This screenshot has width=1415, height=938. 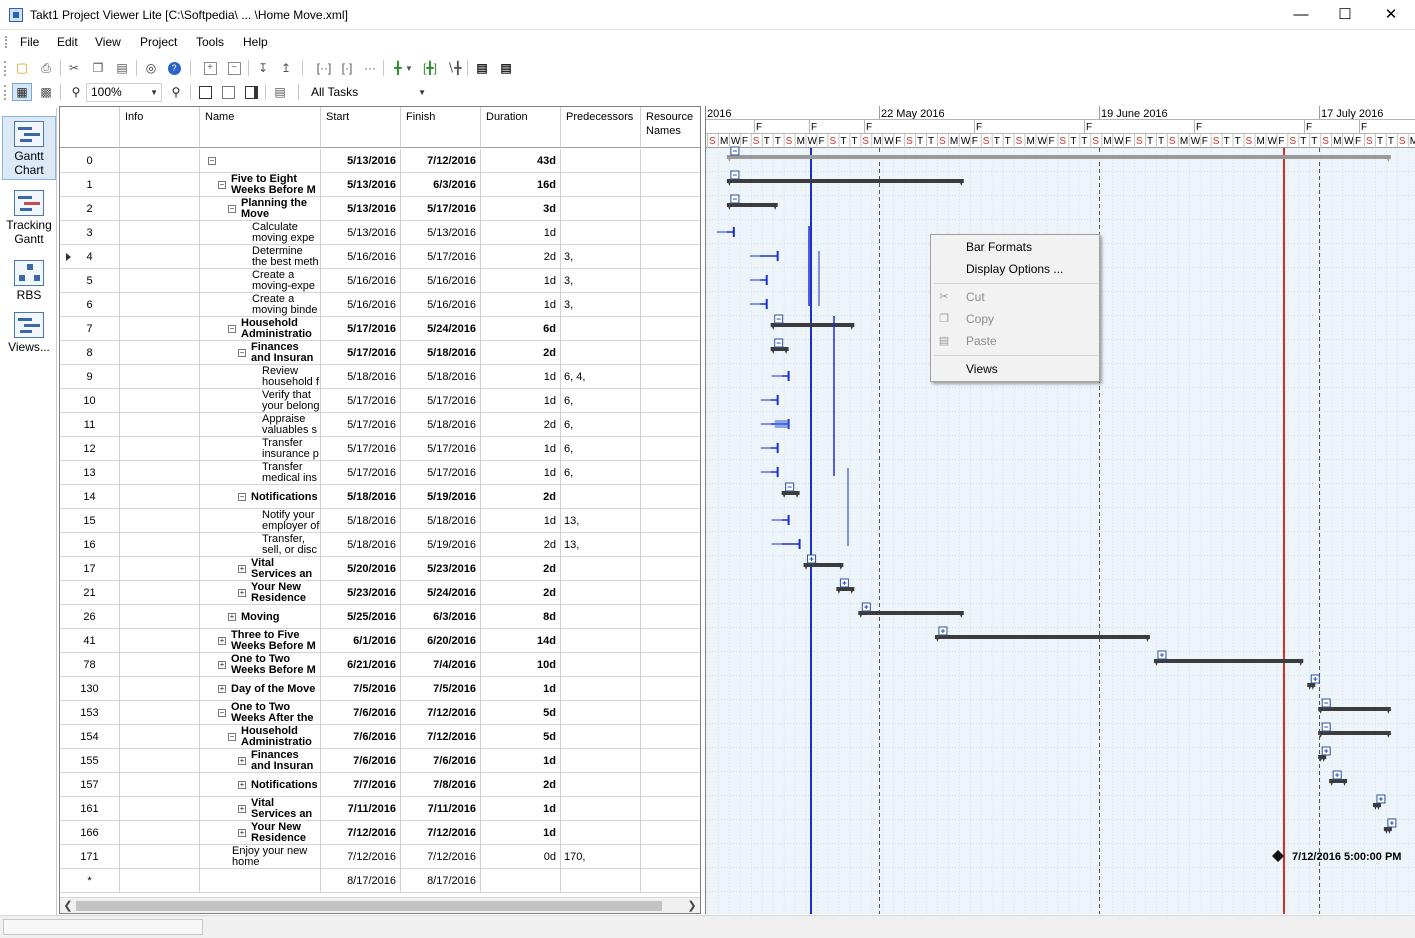 What do you see at coordinates (361, 593) in the screenshot?
I see `start-cell: 5/23/2016` at bounding box center [361, 593].